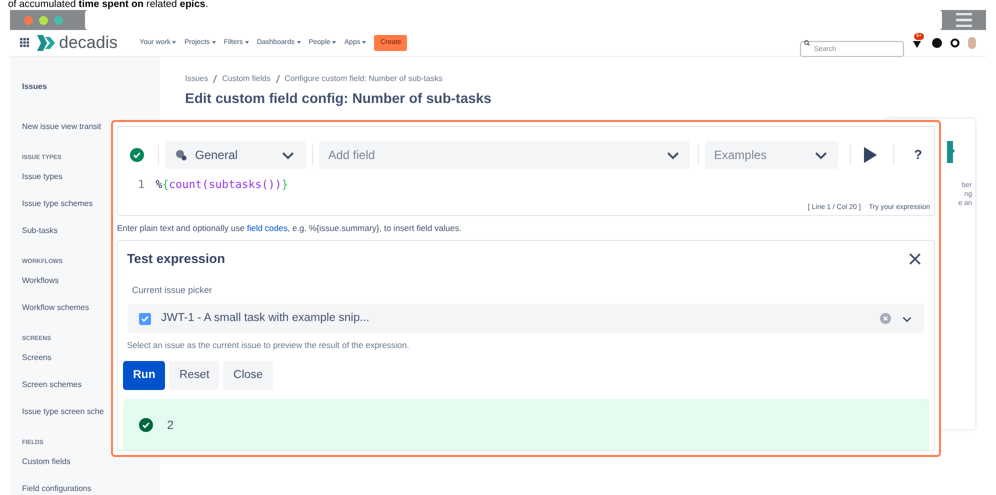 Image resolution: width=996 pixels, height=495 pixels. I want to click on page-title: Edit custom field config: Number of sub-tasks, so click(338, 98).